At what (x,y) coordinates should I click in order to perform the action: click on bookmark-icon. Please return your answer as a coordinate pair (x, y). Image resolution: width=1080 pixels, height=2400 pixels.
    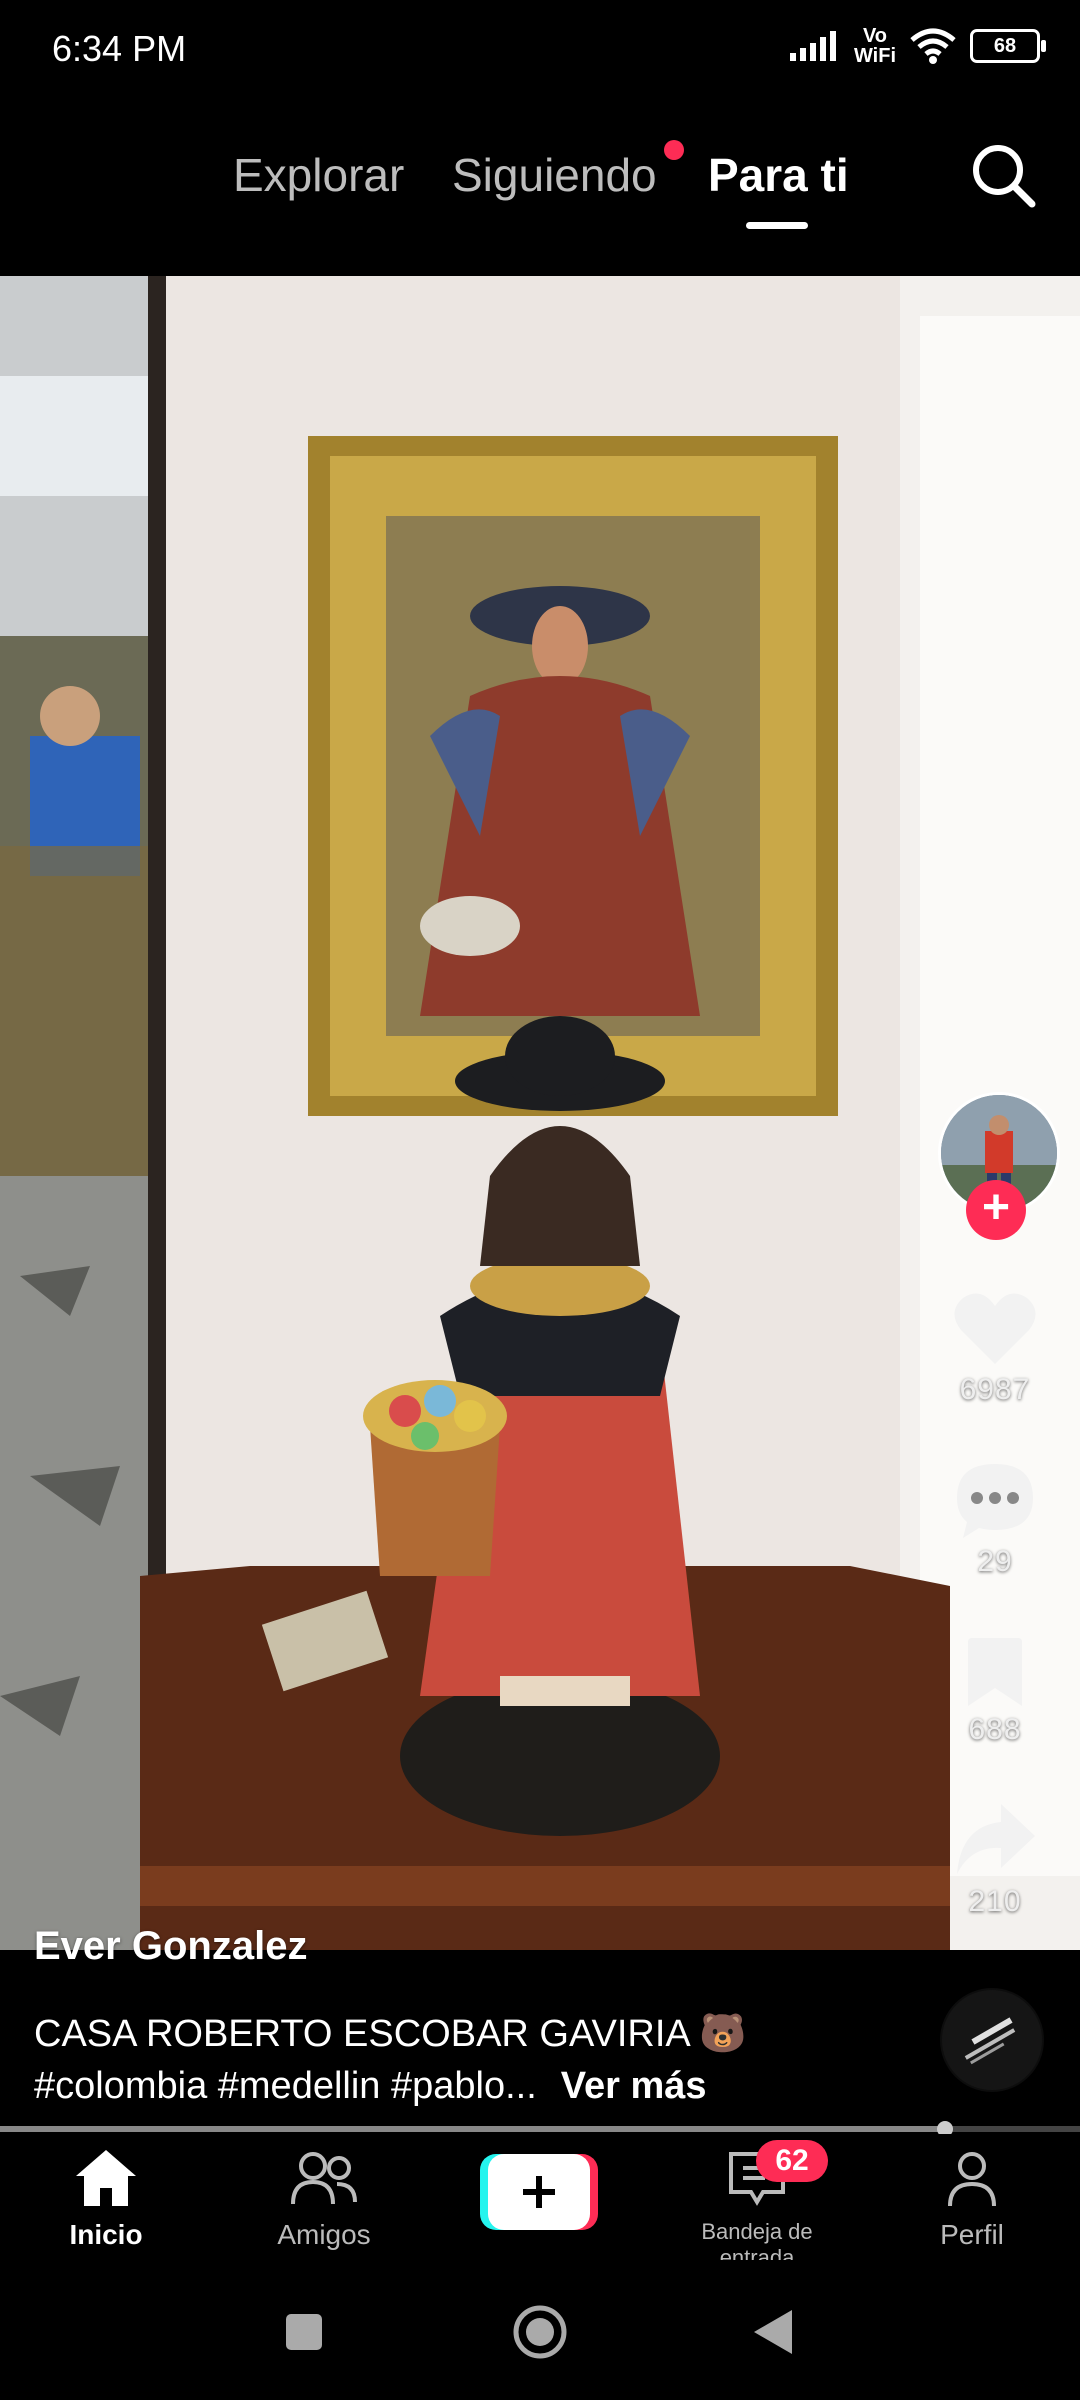
    Looking at the image, I should click on (995, 1672).